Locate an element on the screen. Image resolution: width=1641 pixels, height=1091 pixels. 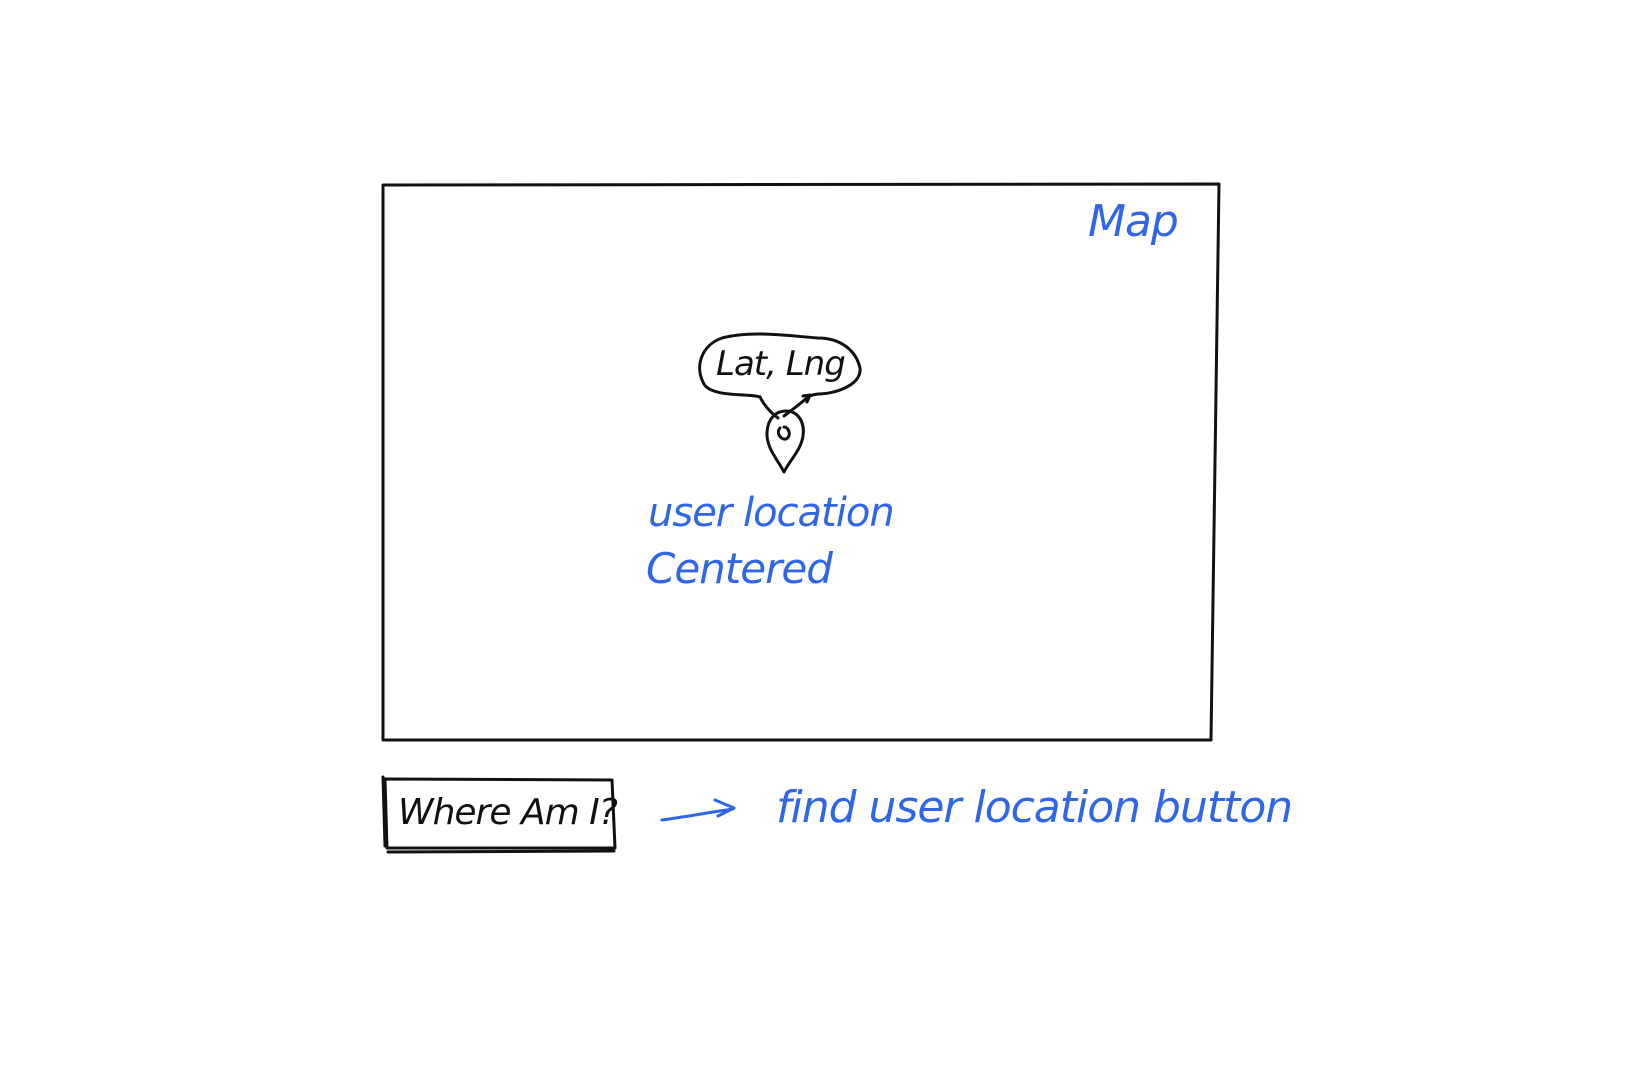
tooltip-pointer is located at coordinates (785, 406).